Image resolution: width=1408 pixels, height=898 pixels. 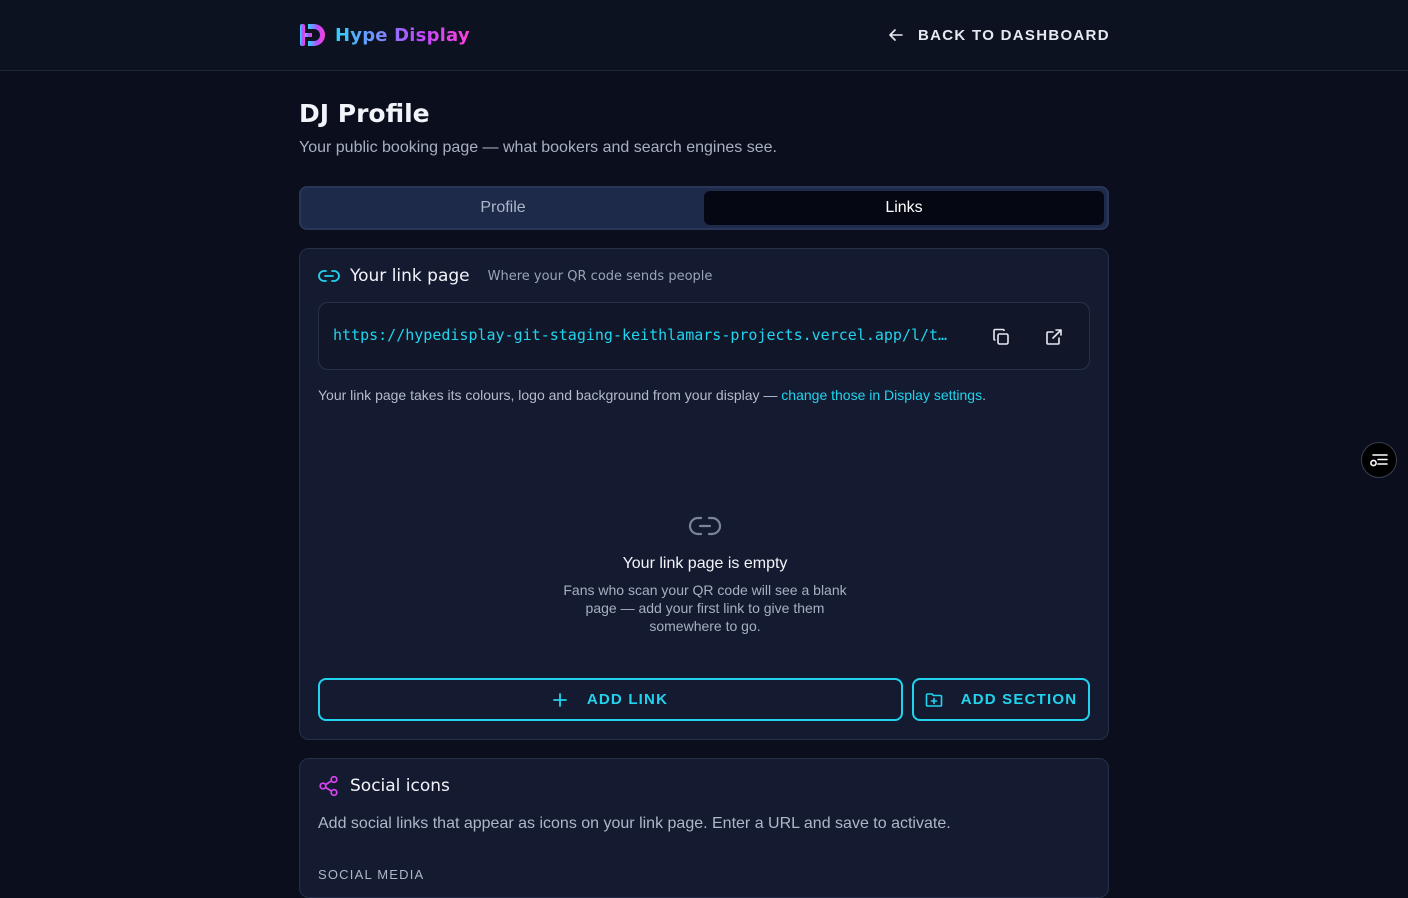 I want to click on social-icons-title: Social icons, so click(x=400, y=786).